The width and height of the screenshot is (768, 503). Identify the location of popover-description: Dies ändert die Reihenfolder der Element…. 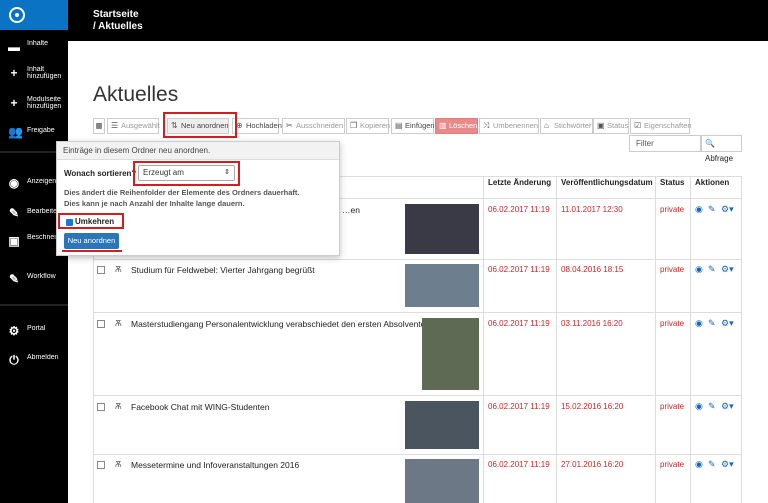
(182, 198).